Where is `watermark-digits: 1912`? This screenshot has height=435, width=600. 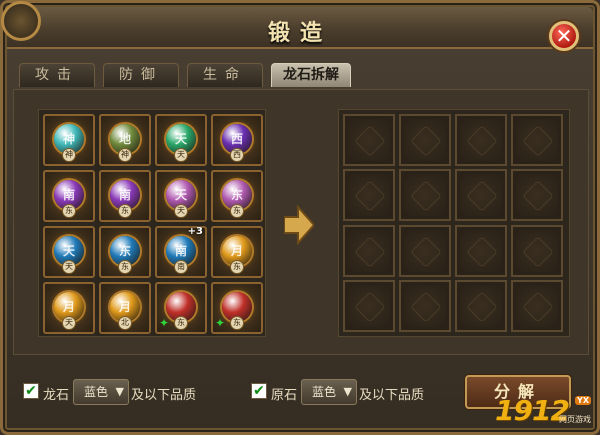 watermark-digits: 1912 is located at coordinates (532, 410).